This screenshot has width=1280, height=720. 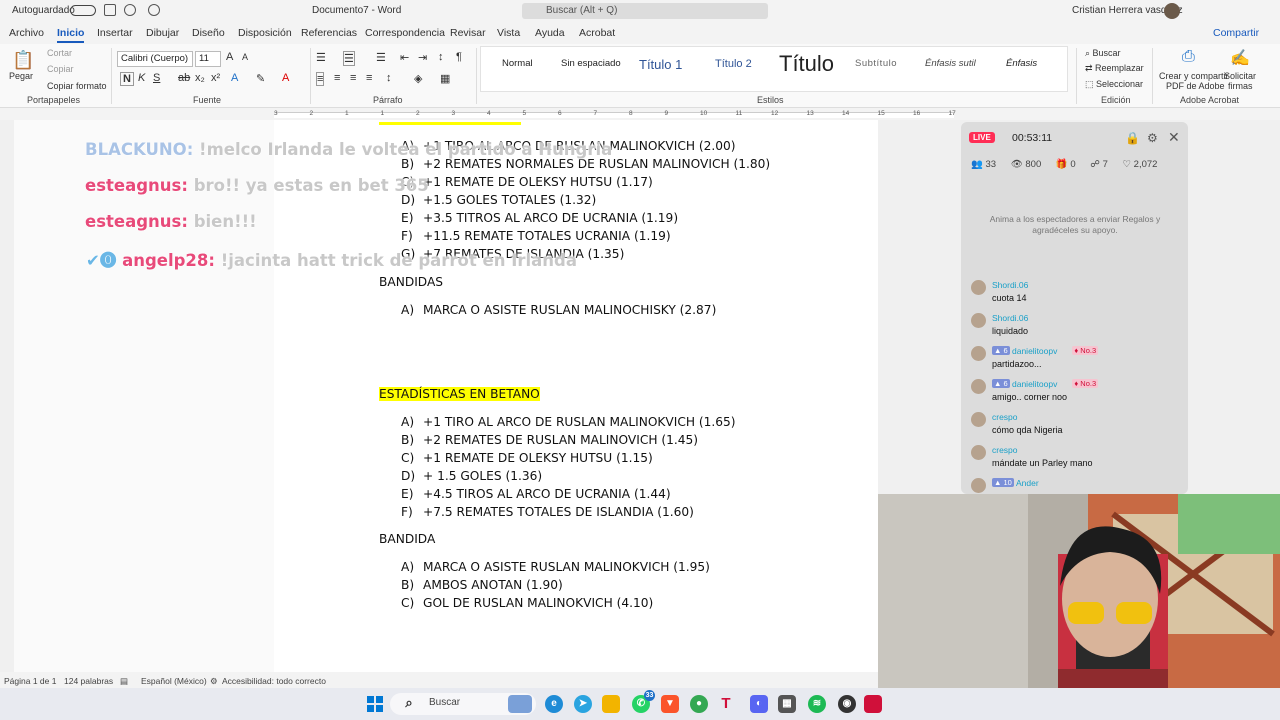 What do you see at coordinates (115, 33) in the screenshot?
I see `tab-insertar: Insertar` at bounding box center [115, 33].